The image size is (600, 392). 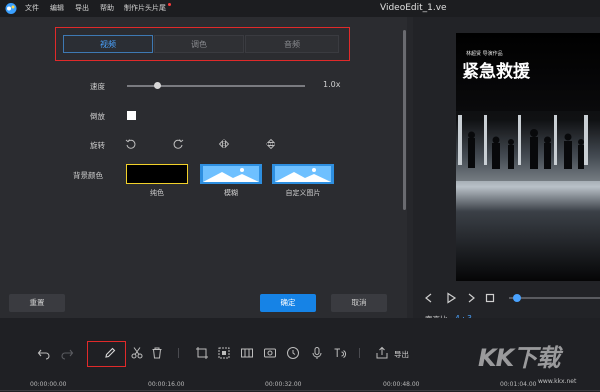 I want to click on export-label: 导出, so click(x=401, y=354).